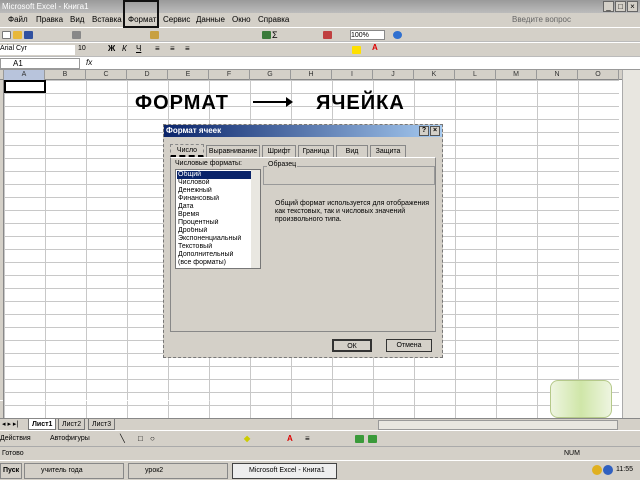 The width and height of the screenshot is (640, 480). What do you see at coordinates (187, 151) in the screenshot?
I see `tab-number: Число` at bounding box center [187, 151].